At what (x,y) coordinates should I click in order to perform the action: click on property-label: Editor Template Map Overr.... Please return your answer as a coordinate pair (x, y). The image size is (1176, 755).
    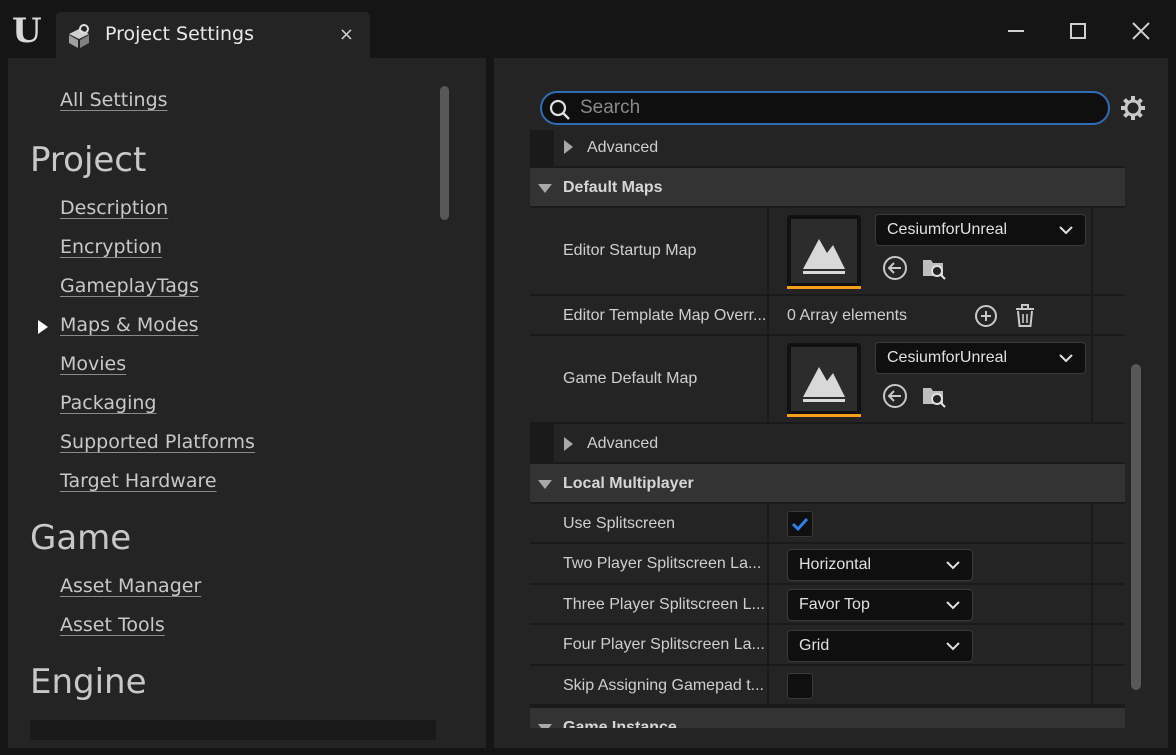
    Looking at the image, I should click on (665, 315).